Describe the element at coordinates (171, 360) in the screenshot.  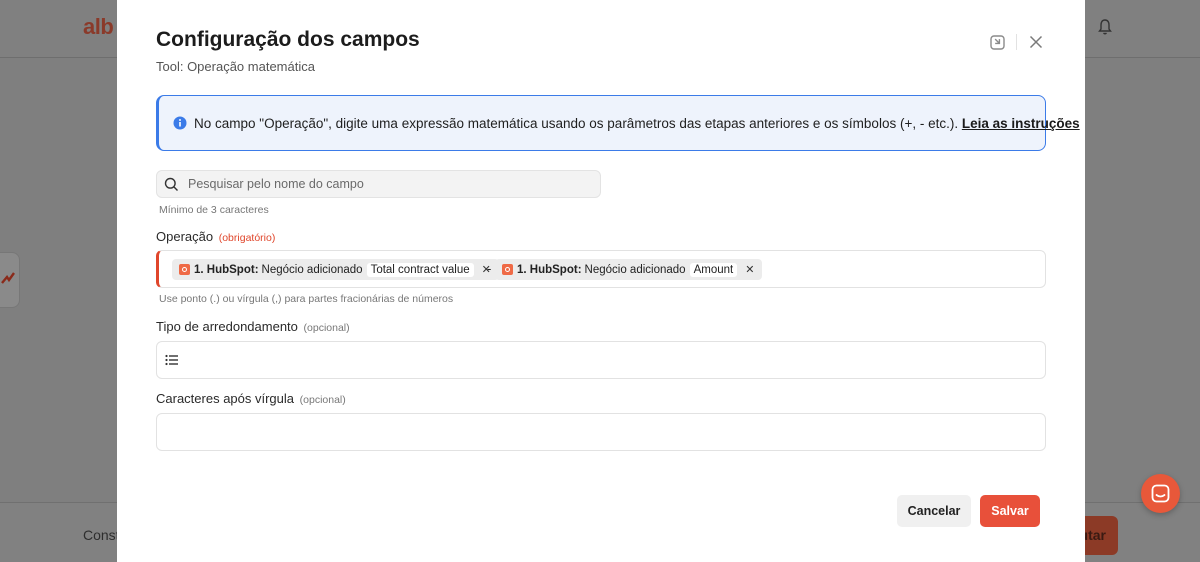
I see `list-icon` at that location.